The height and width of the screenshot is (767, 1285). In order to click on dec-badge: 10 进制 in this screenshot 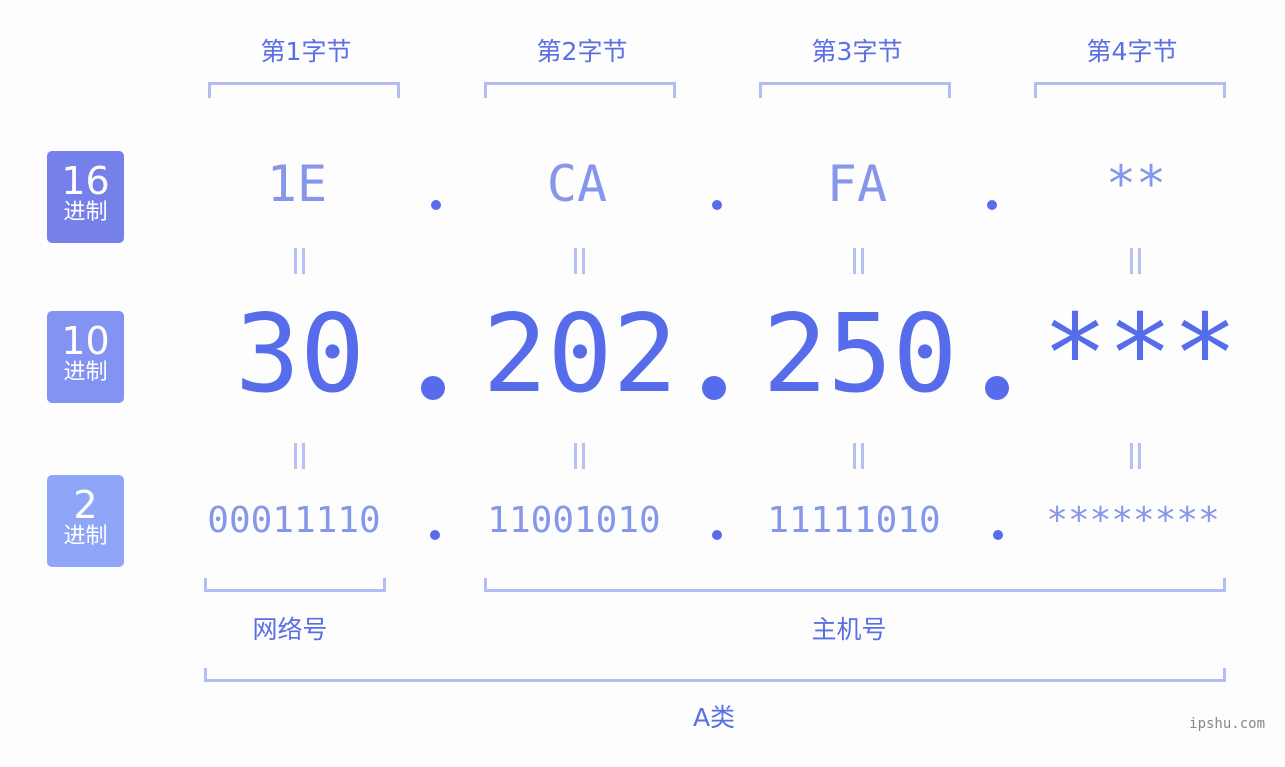, I will do `click(85, 357)`.